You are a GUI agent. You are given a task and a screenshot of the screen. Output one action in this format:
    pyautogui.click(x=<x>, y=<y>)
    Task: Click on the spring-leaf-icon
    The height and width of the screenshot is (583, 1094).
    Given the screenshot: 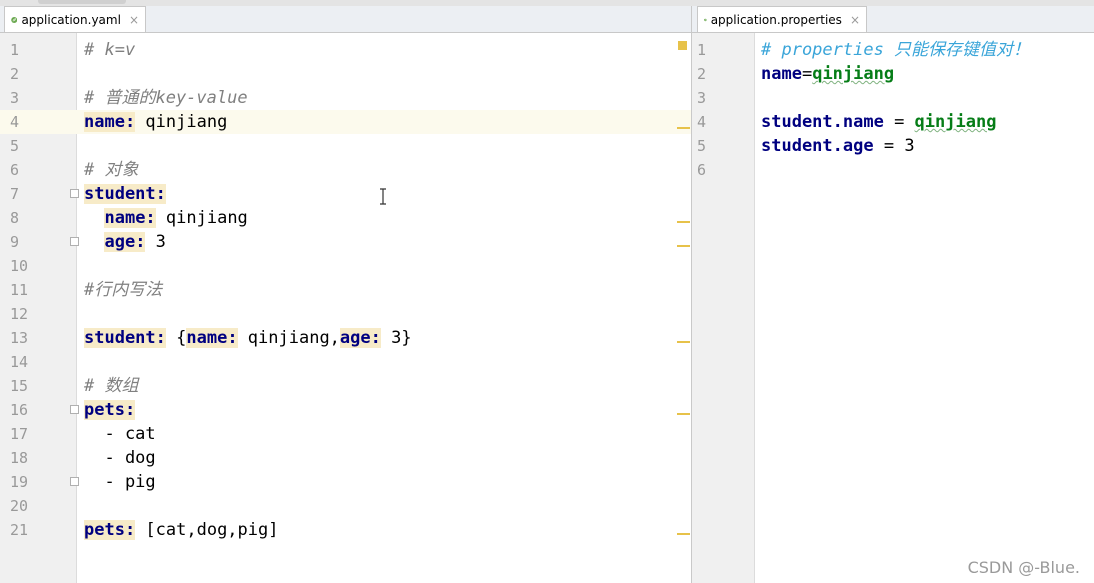 What is the action you would take?
    pyautogui.click(x=14, y=19)
    